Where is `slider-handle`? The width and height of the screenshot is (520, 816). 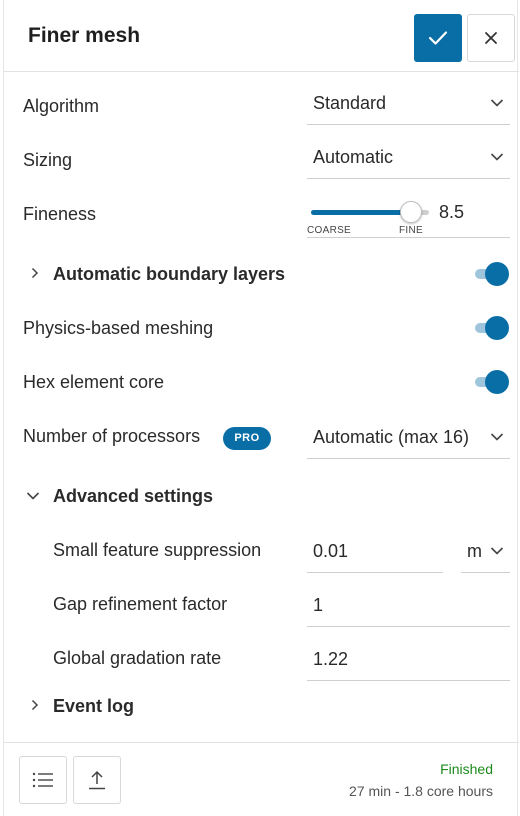
slider-handle is located at coordinates (411, 212).